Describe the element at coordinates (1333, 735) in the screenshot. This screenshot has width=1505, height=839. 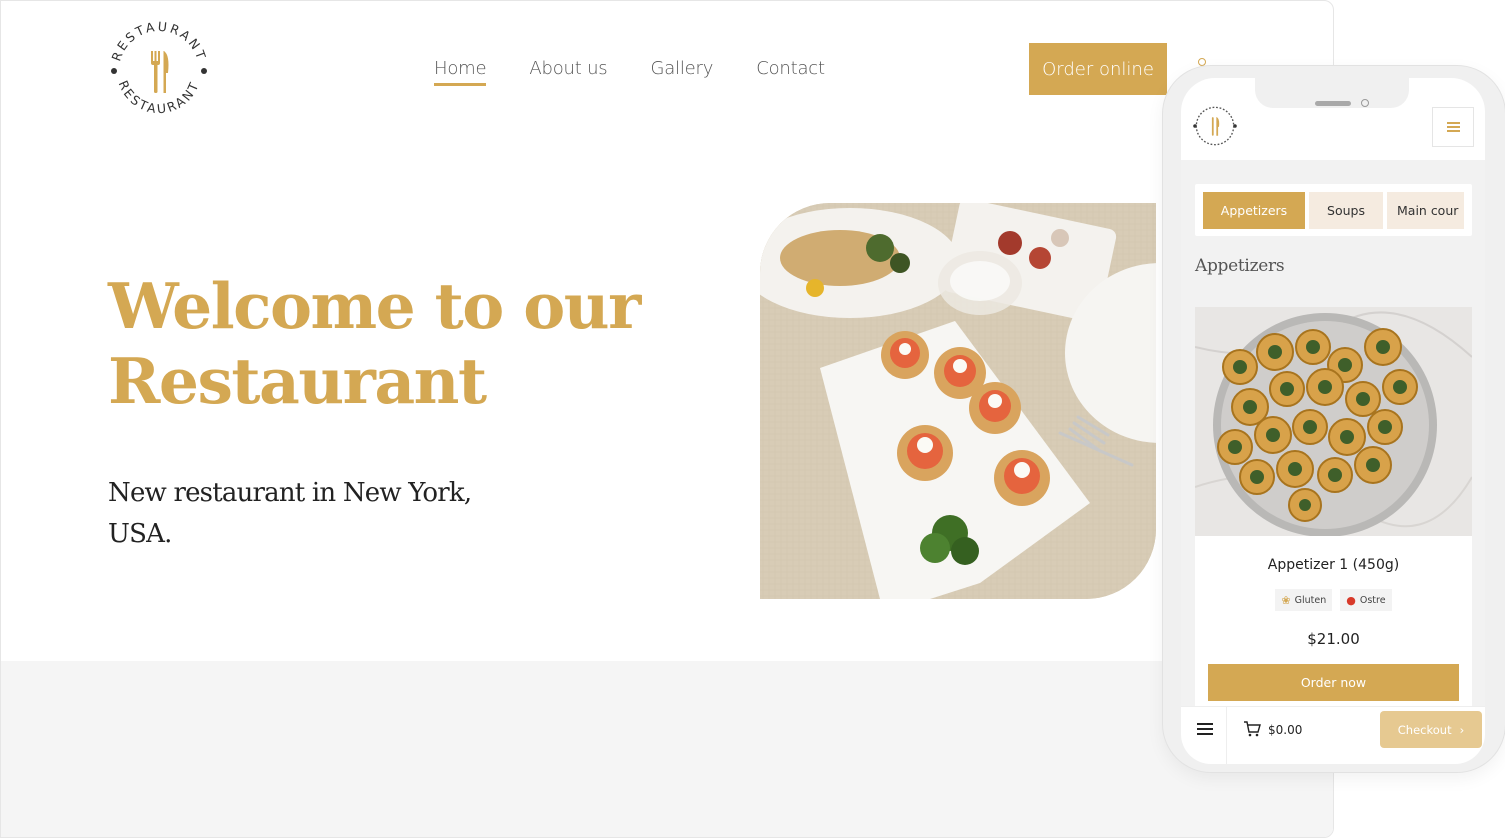
I see `mobile-bottom-bar: $0.00 Checkout ›` at that location.